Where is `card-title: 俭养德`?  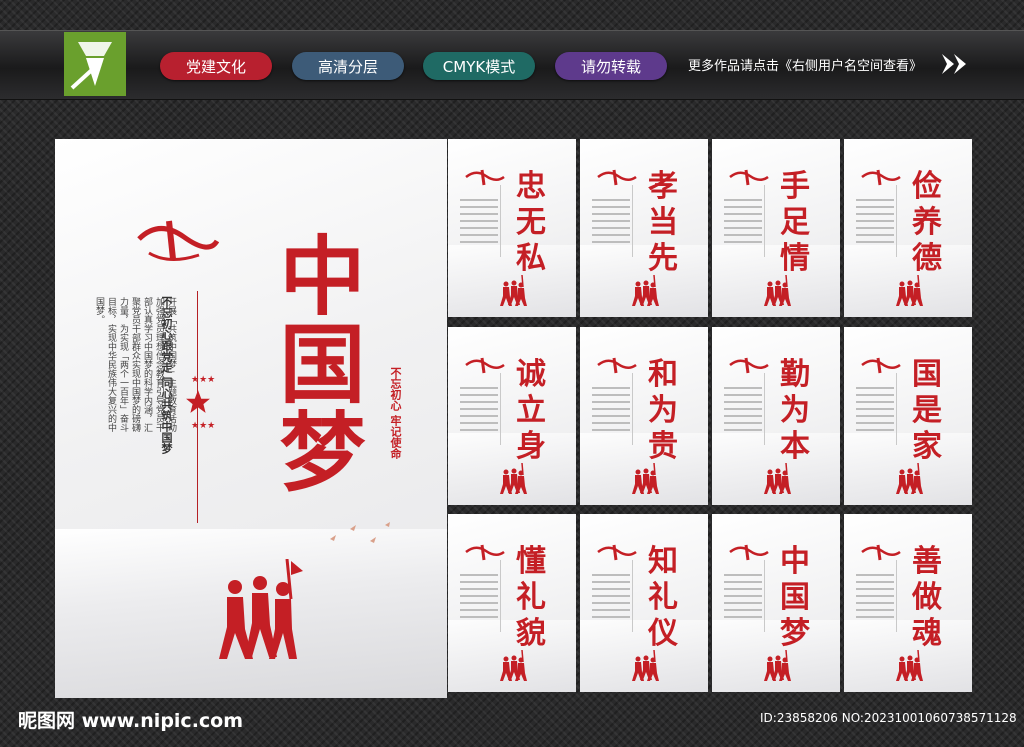
card-title: 俭养德 is located at coordinates (927, 222).